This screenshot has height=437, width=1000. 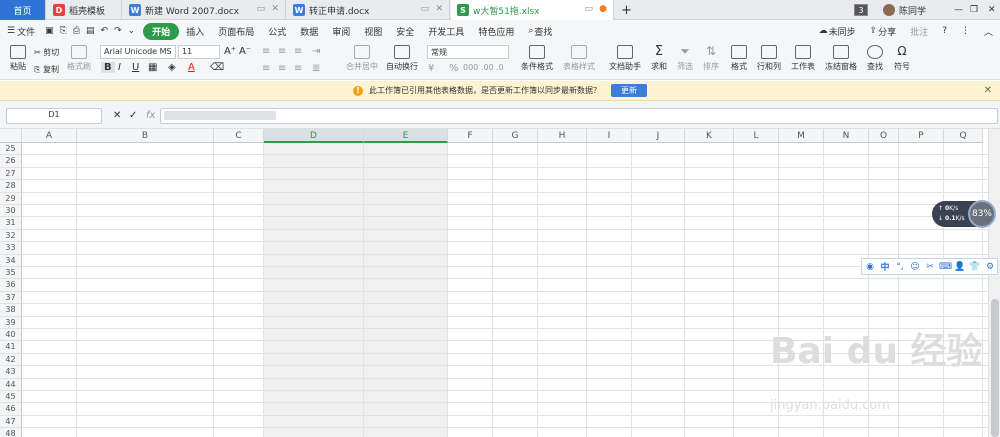 I want to click on user-profile: 陈同学, so click(x=912, y=10).